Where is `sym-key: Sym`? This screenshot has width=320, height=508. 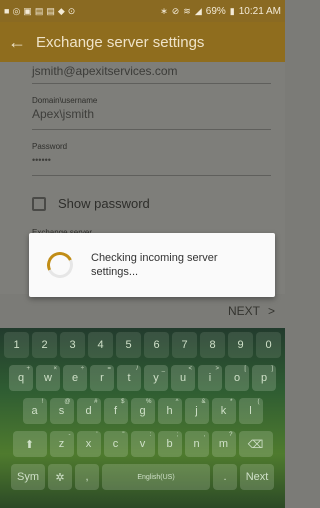
sym-key: Sym is located at coordinates (28, 477).